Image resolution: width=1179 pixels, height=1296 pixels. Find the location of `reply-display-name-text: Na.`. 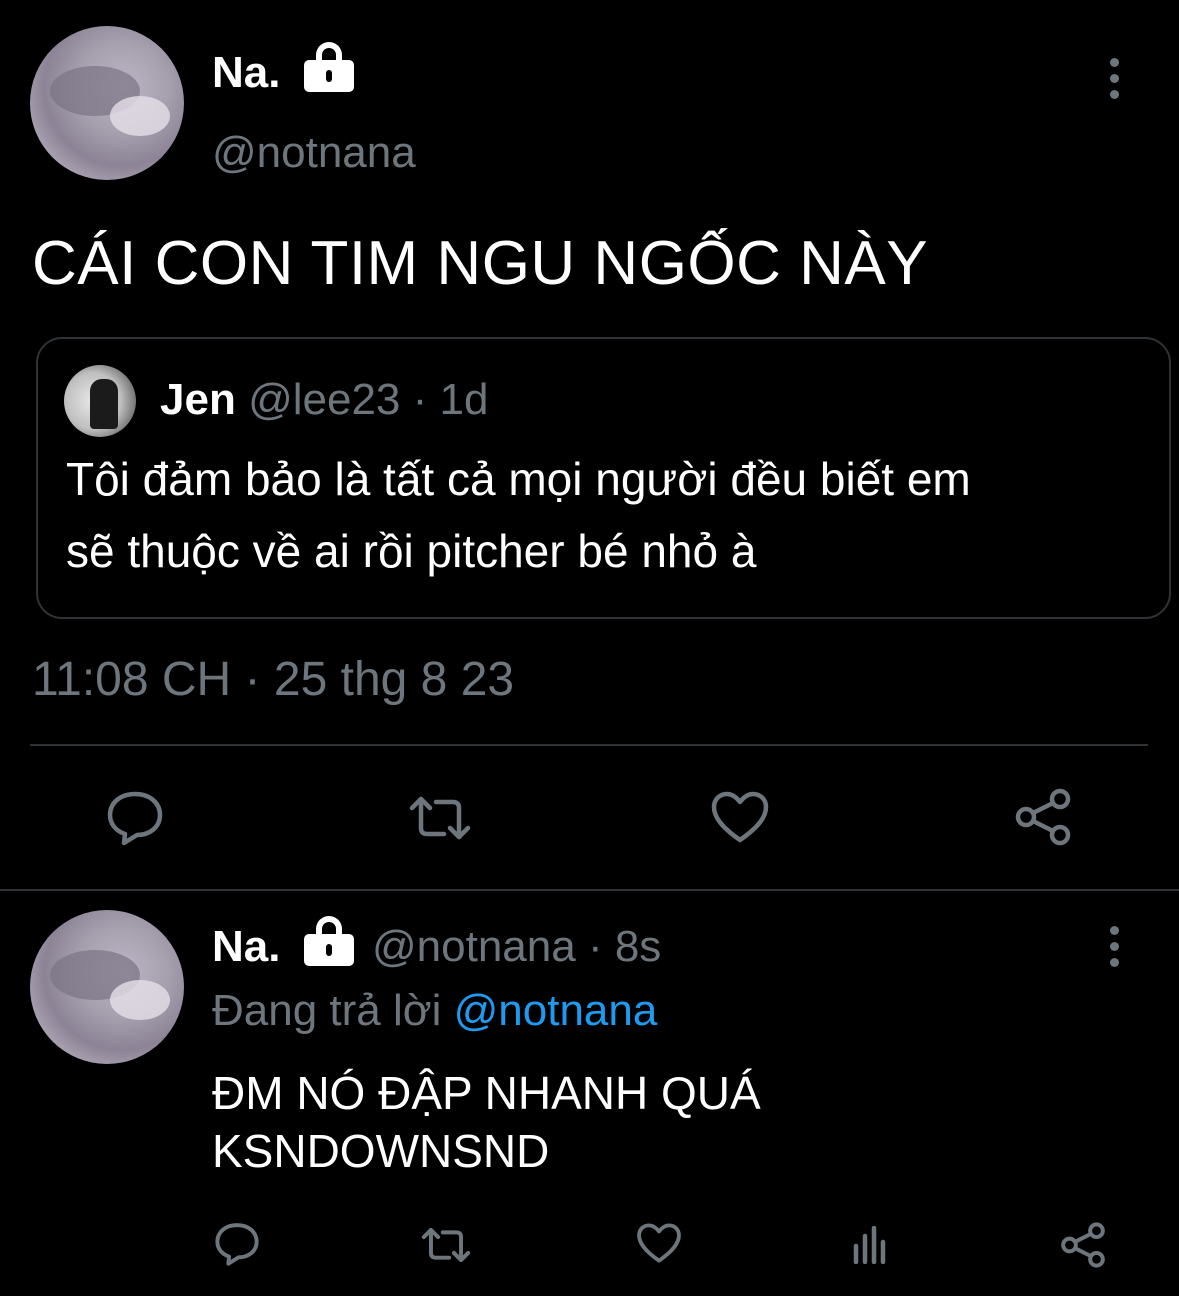

reply-display-name-text: Na. is located at coordinates (246, 946).